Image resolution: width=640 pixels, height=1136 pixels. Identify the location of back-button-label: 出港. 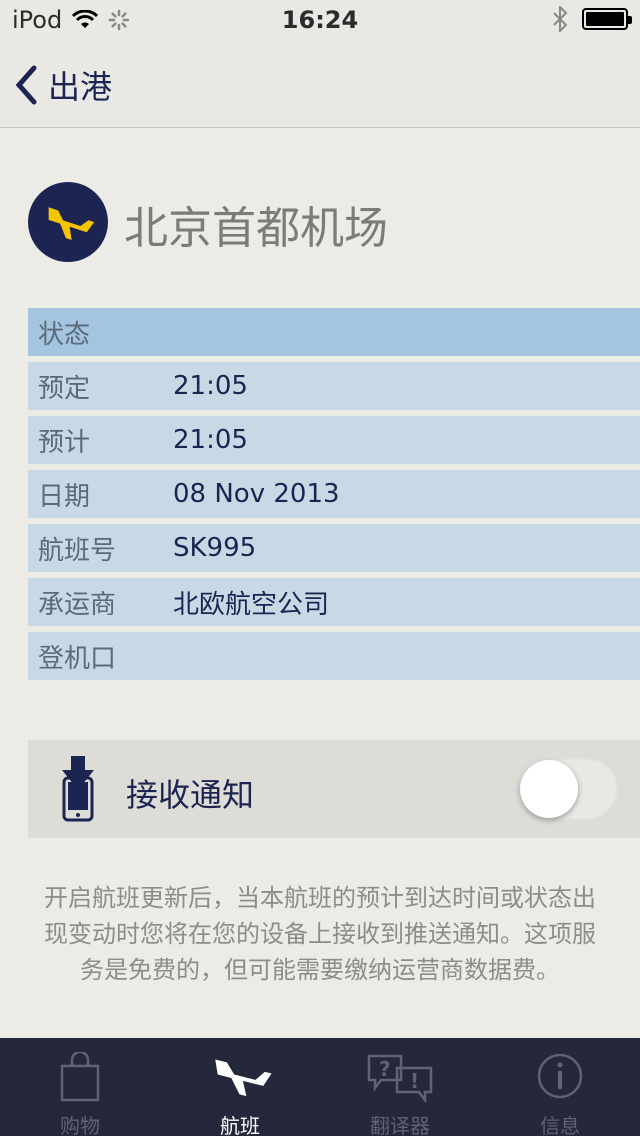
(80, 87).